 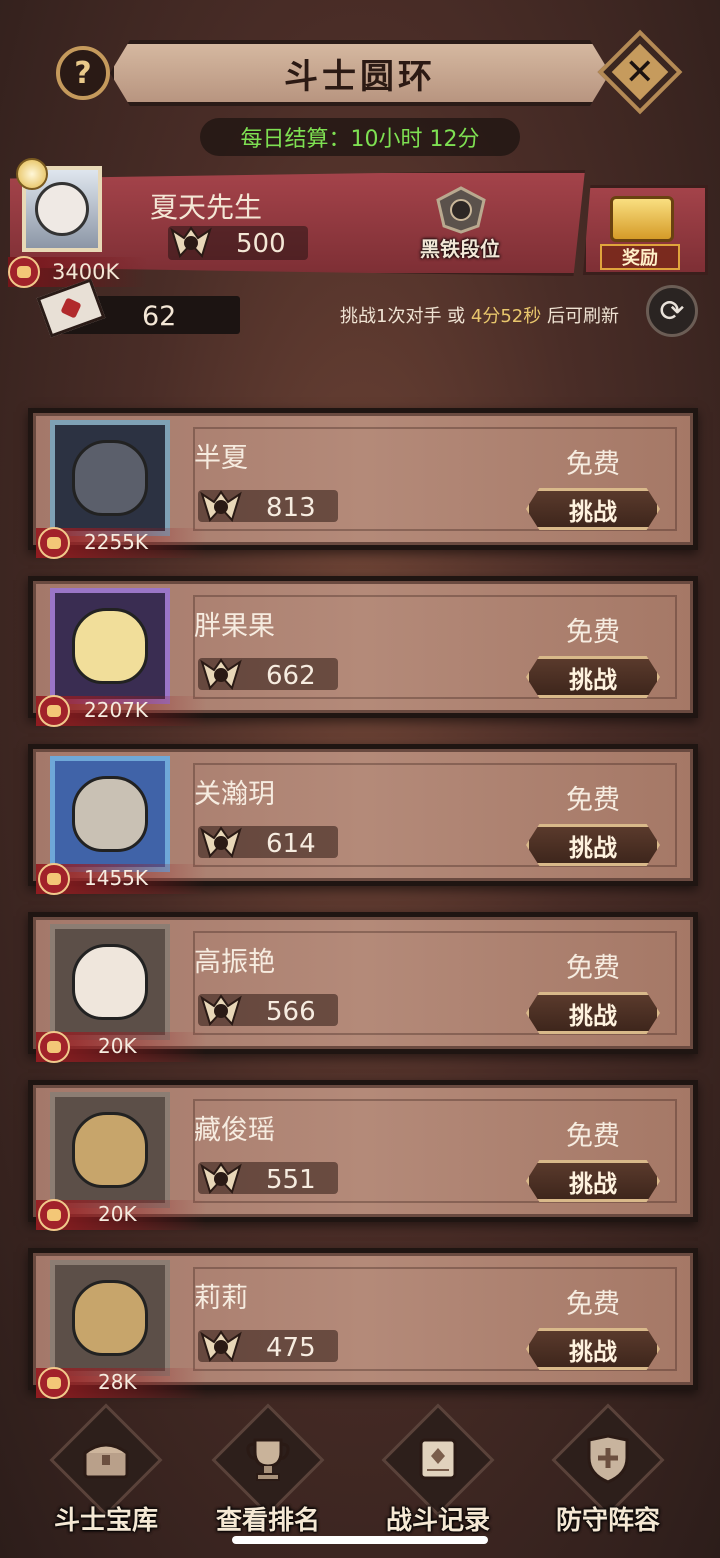 What do you see at coordinates (234, 962) in the screenshot?
I see `opponent-name: 高振艳` at bounding box center [234, 962].